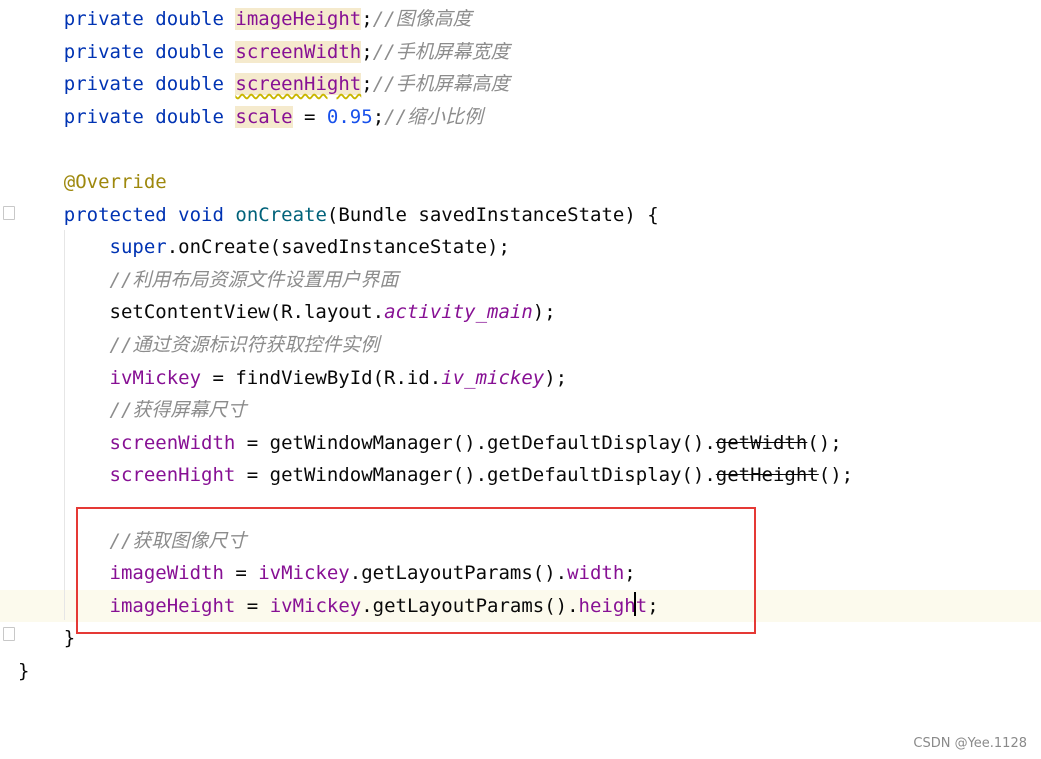 The height and width of the screenshot is (759, 1041). Describe the element at coordinates (281, 214) in the screenshot. I see `code-token: onCreate` at that location.